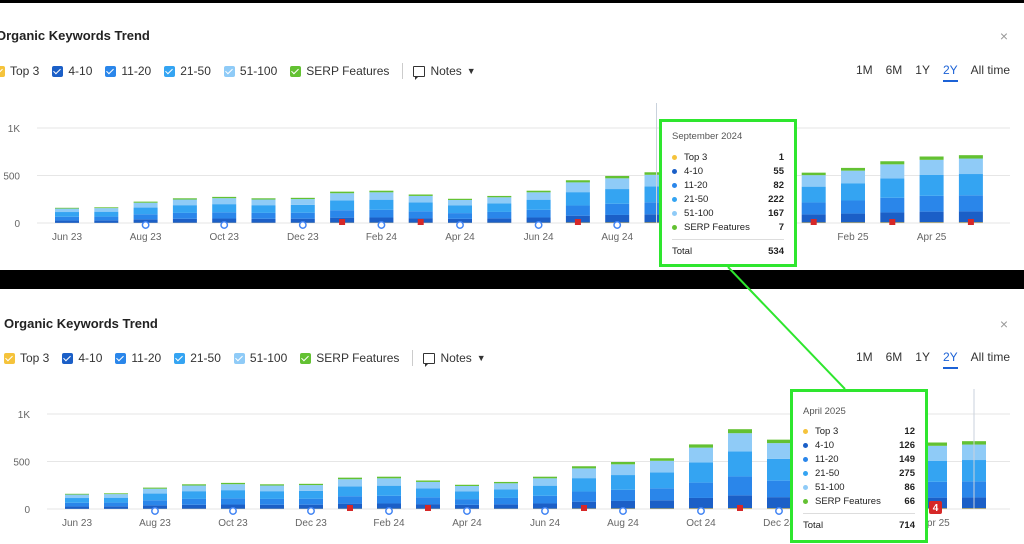  I want to click on x-tick-label: Oct 24, so click(701, 523).